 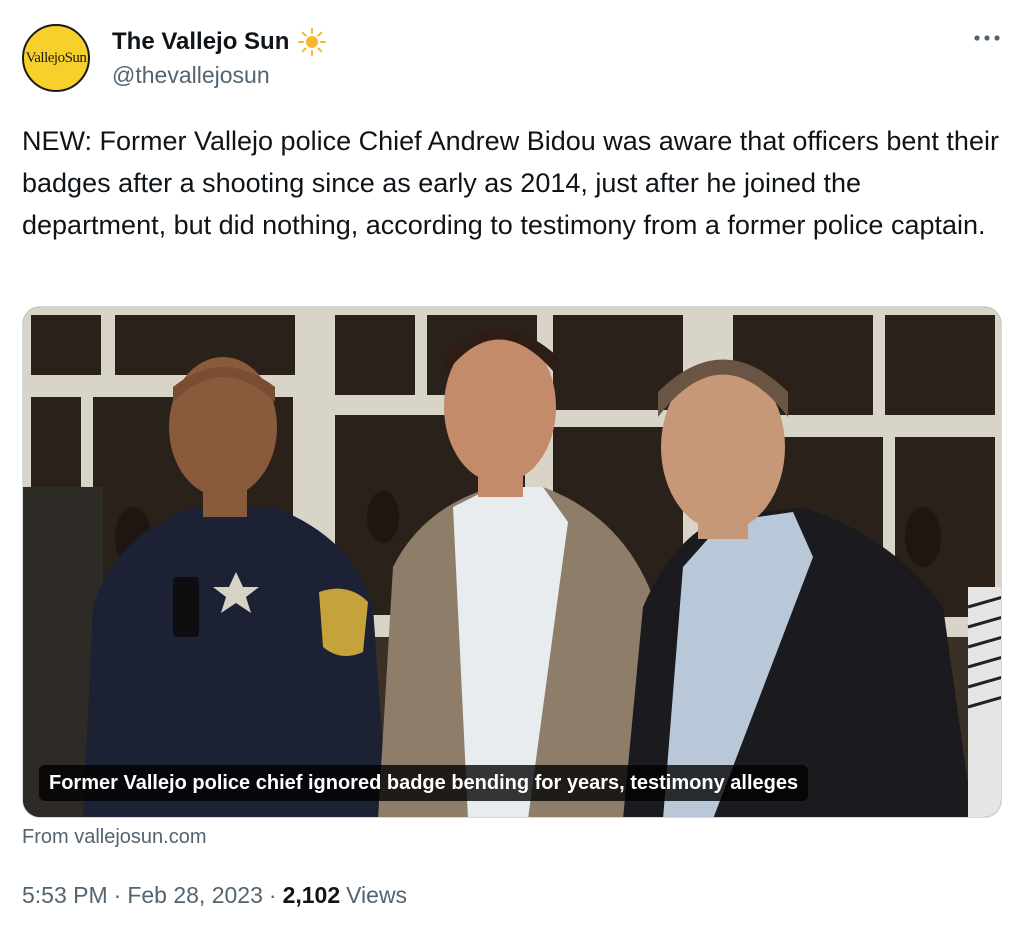 I want to click on more-options-button, so click(x=987, y=38).